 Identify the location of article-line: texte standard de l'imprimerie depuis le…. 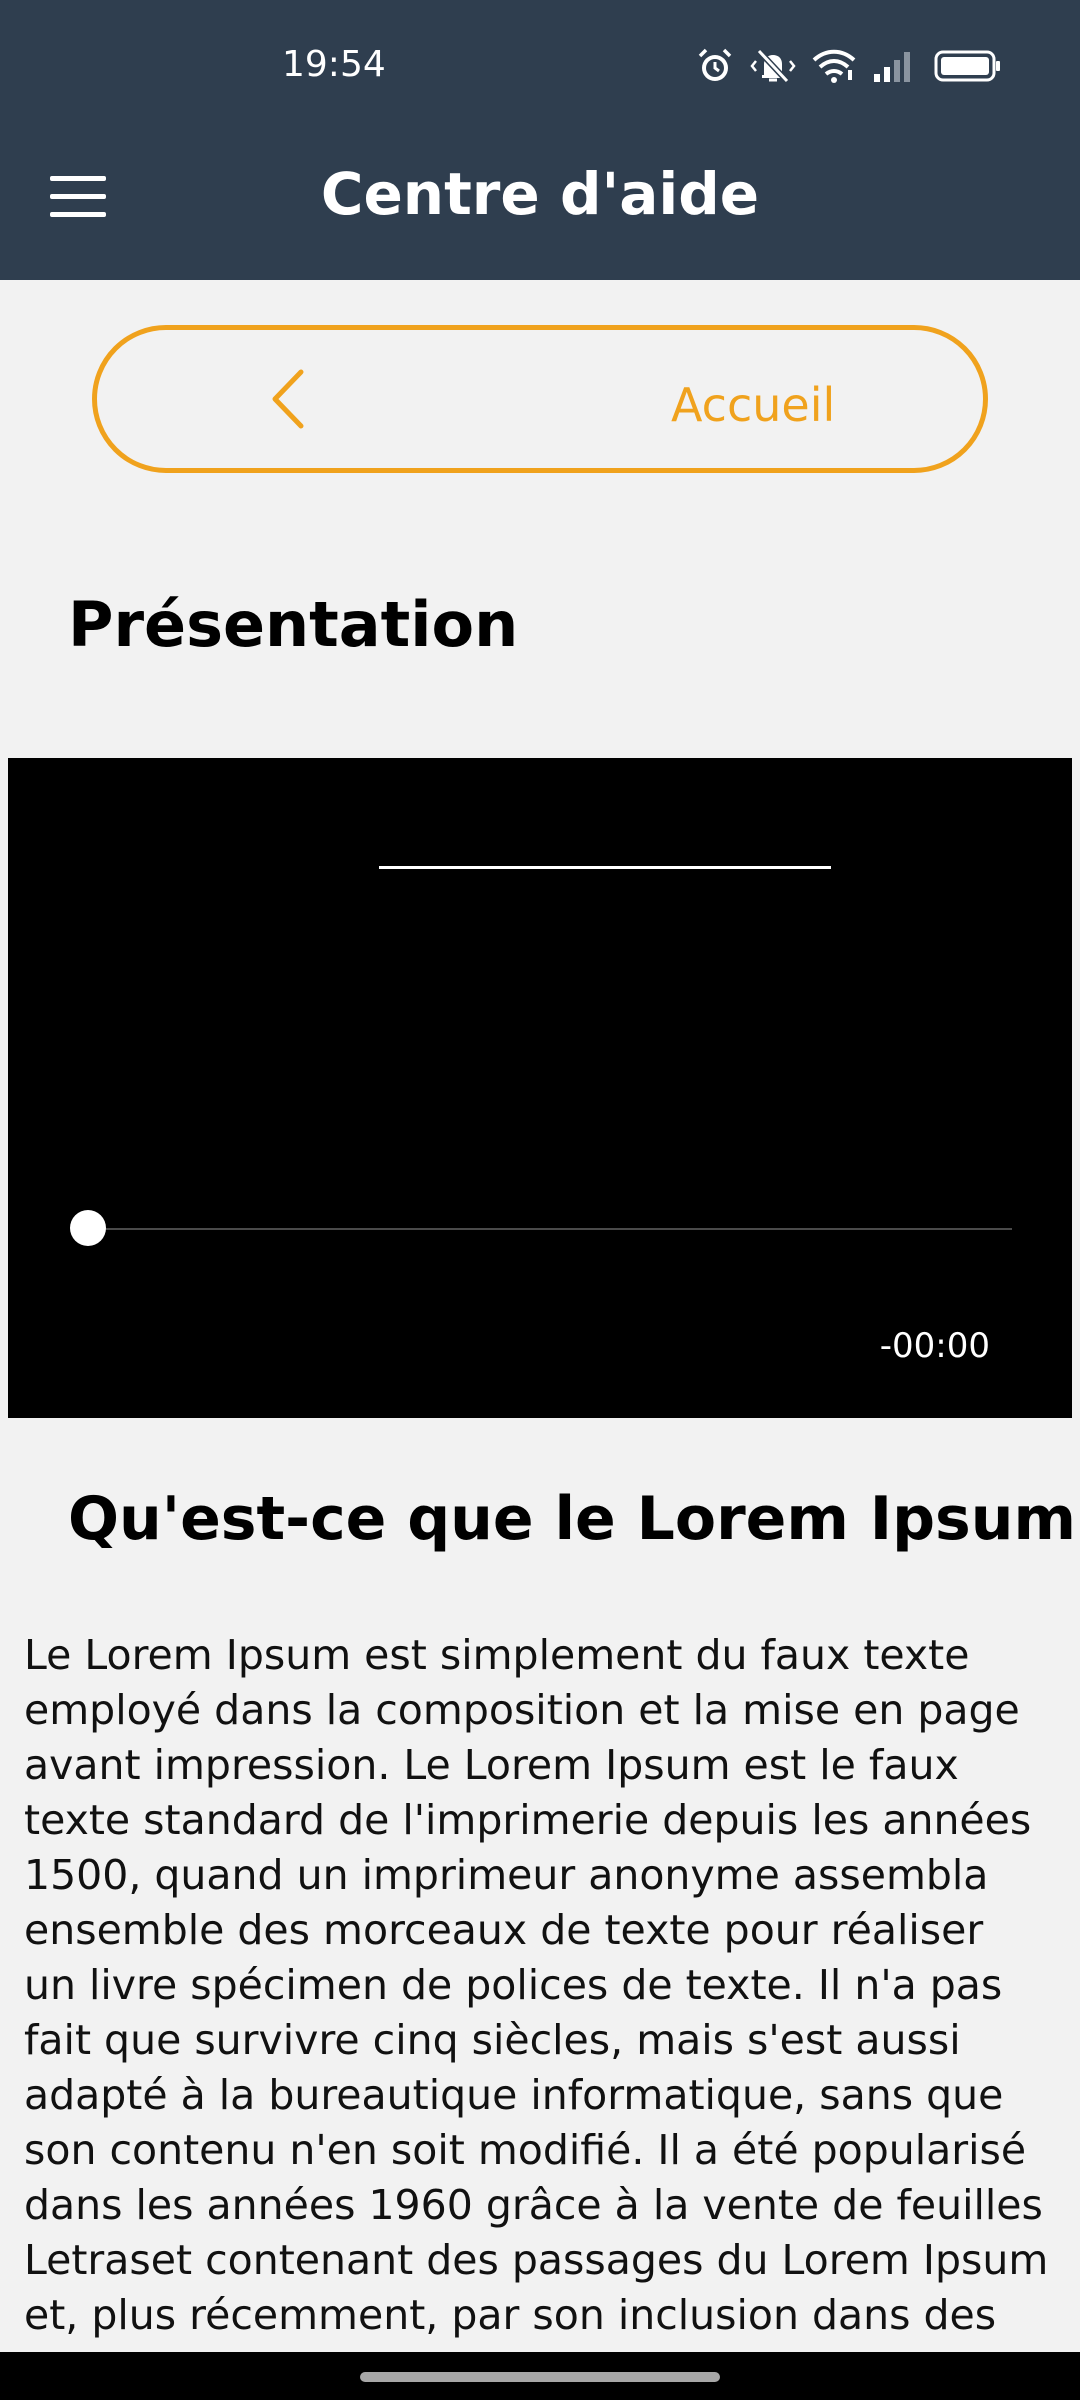
(528, 1820).